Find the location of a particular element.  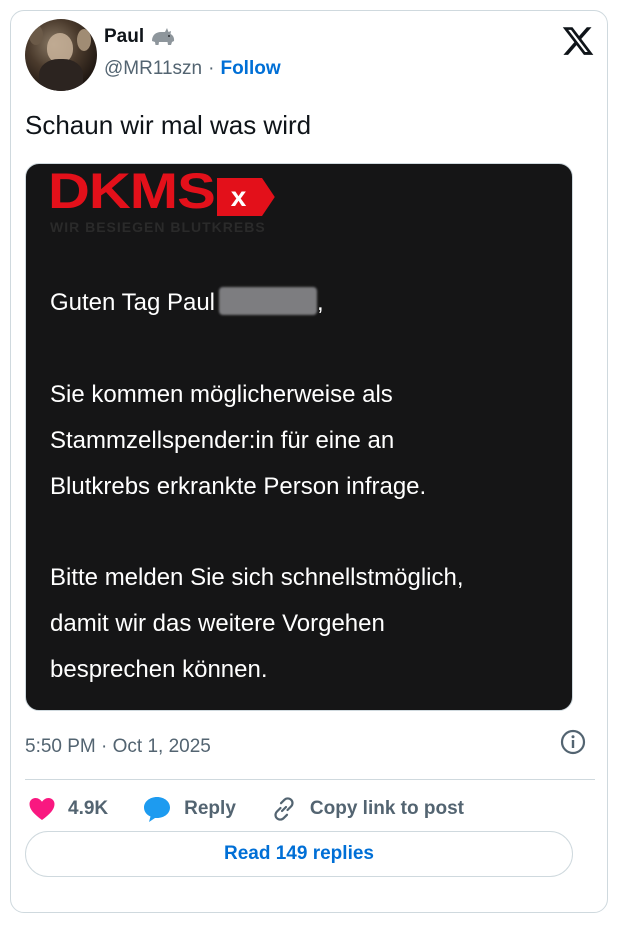

author-handle: @MR11szn is located at coordinates (153, 69).